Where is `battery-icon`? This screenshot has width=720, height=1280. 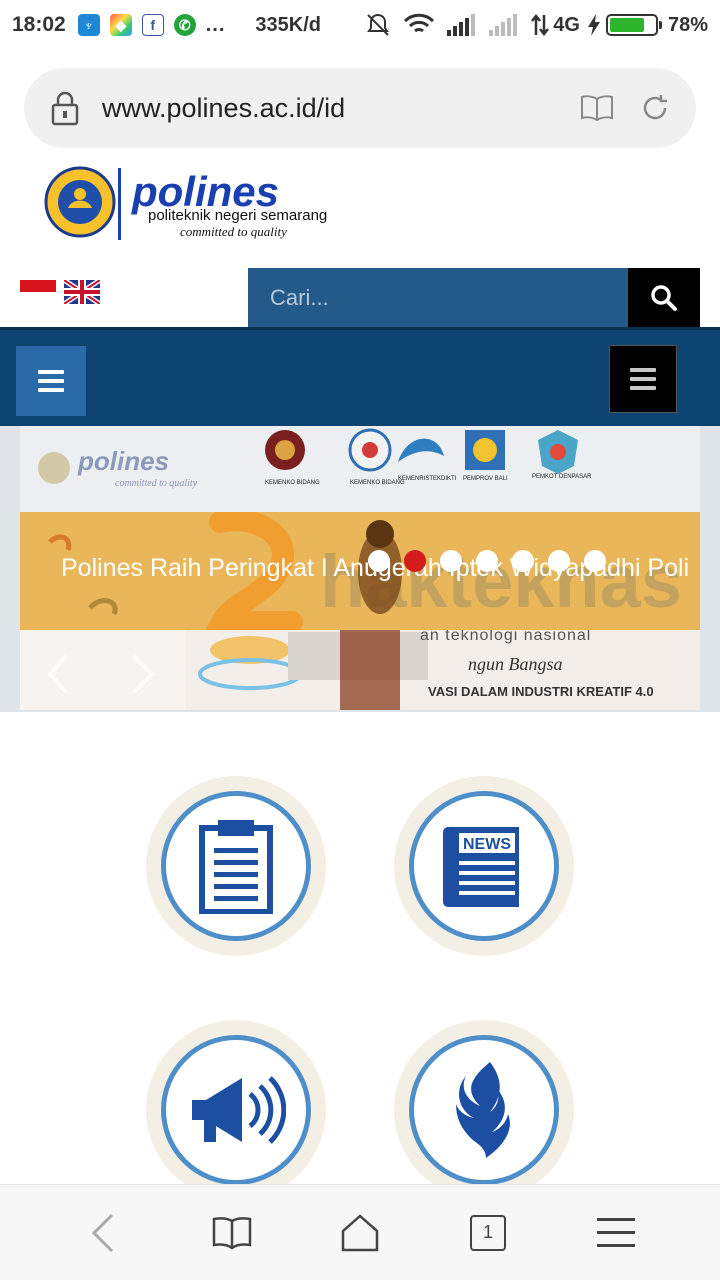 battery-icon is located at coordinates (633, 25).